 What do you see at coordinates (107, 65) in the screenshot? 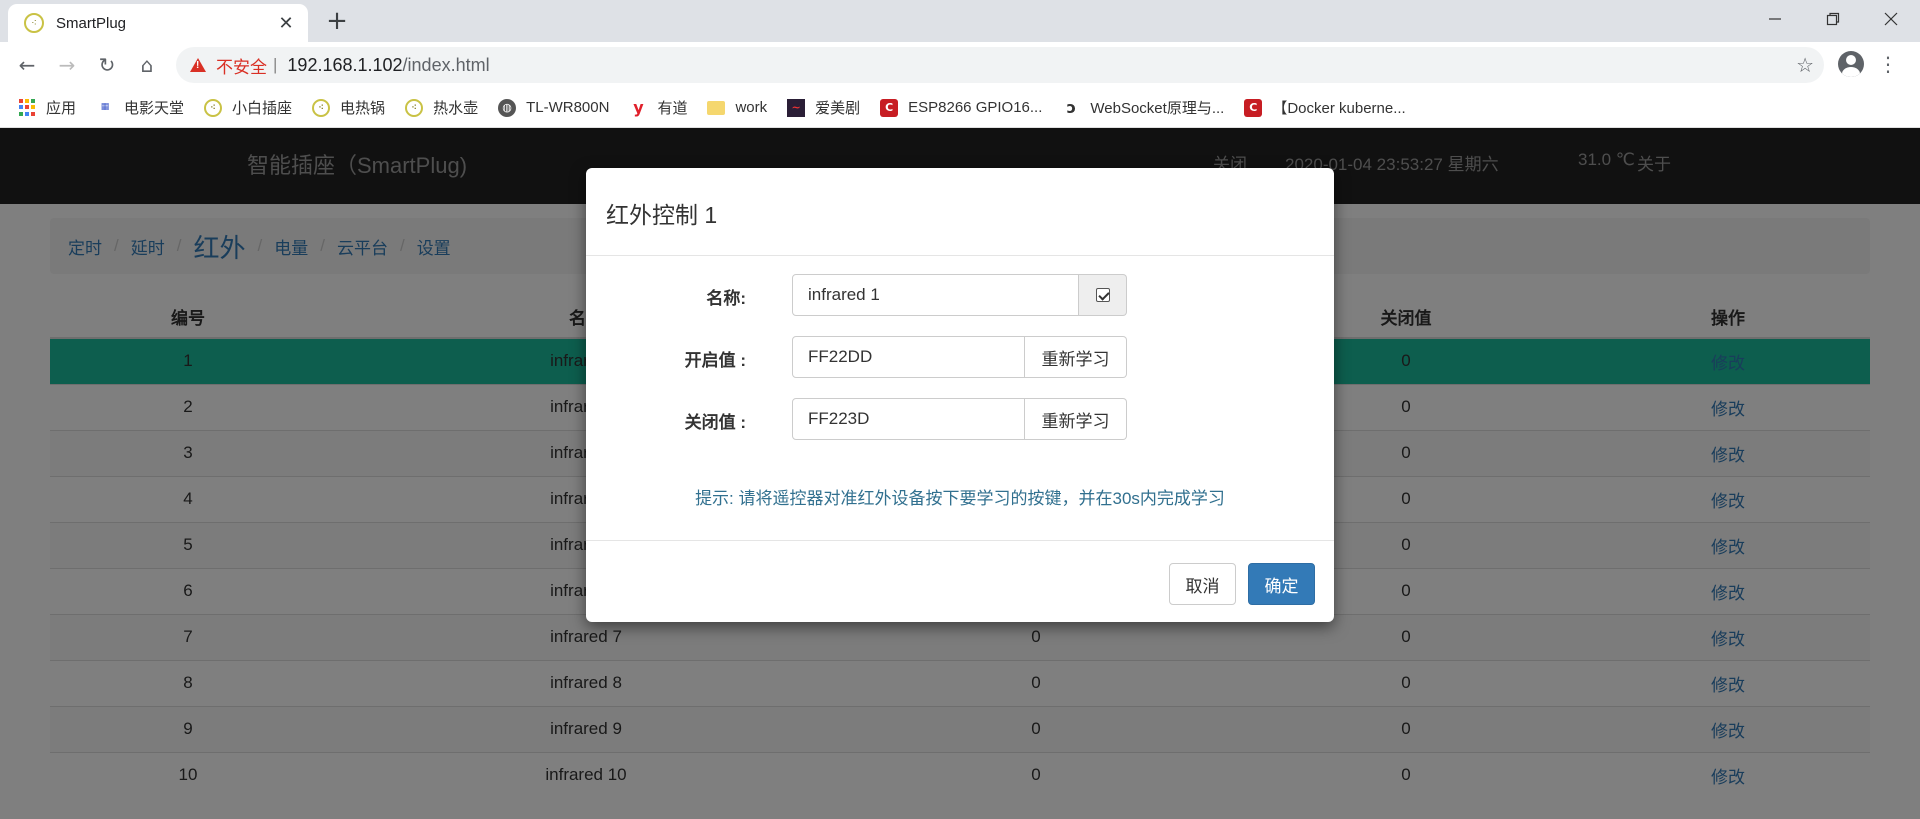
I see `reload-icon: ↻` at bounding box center [107, 65].